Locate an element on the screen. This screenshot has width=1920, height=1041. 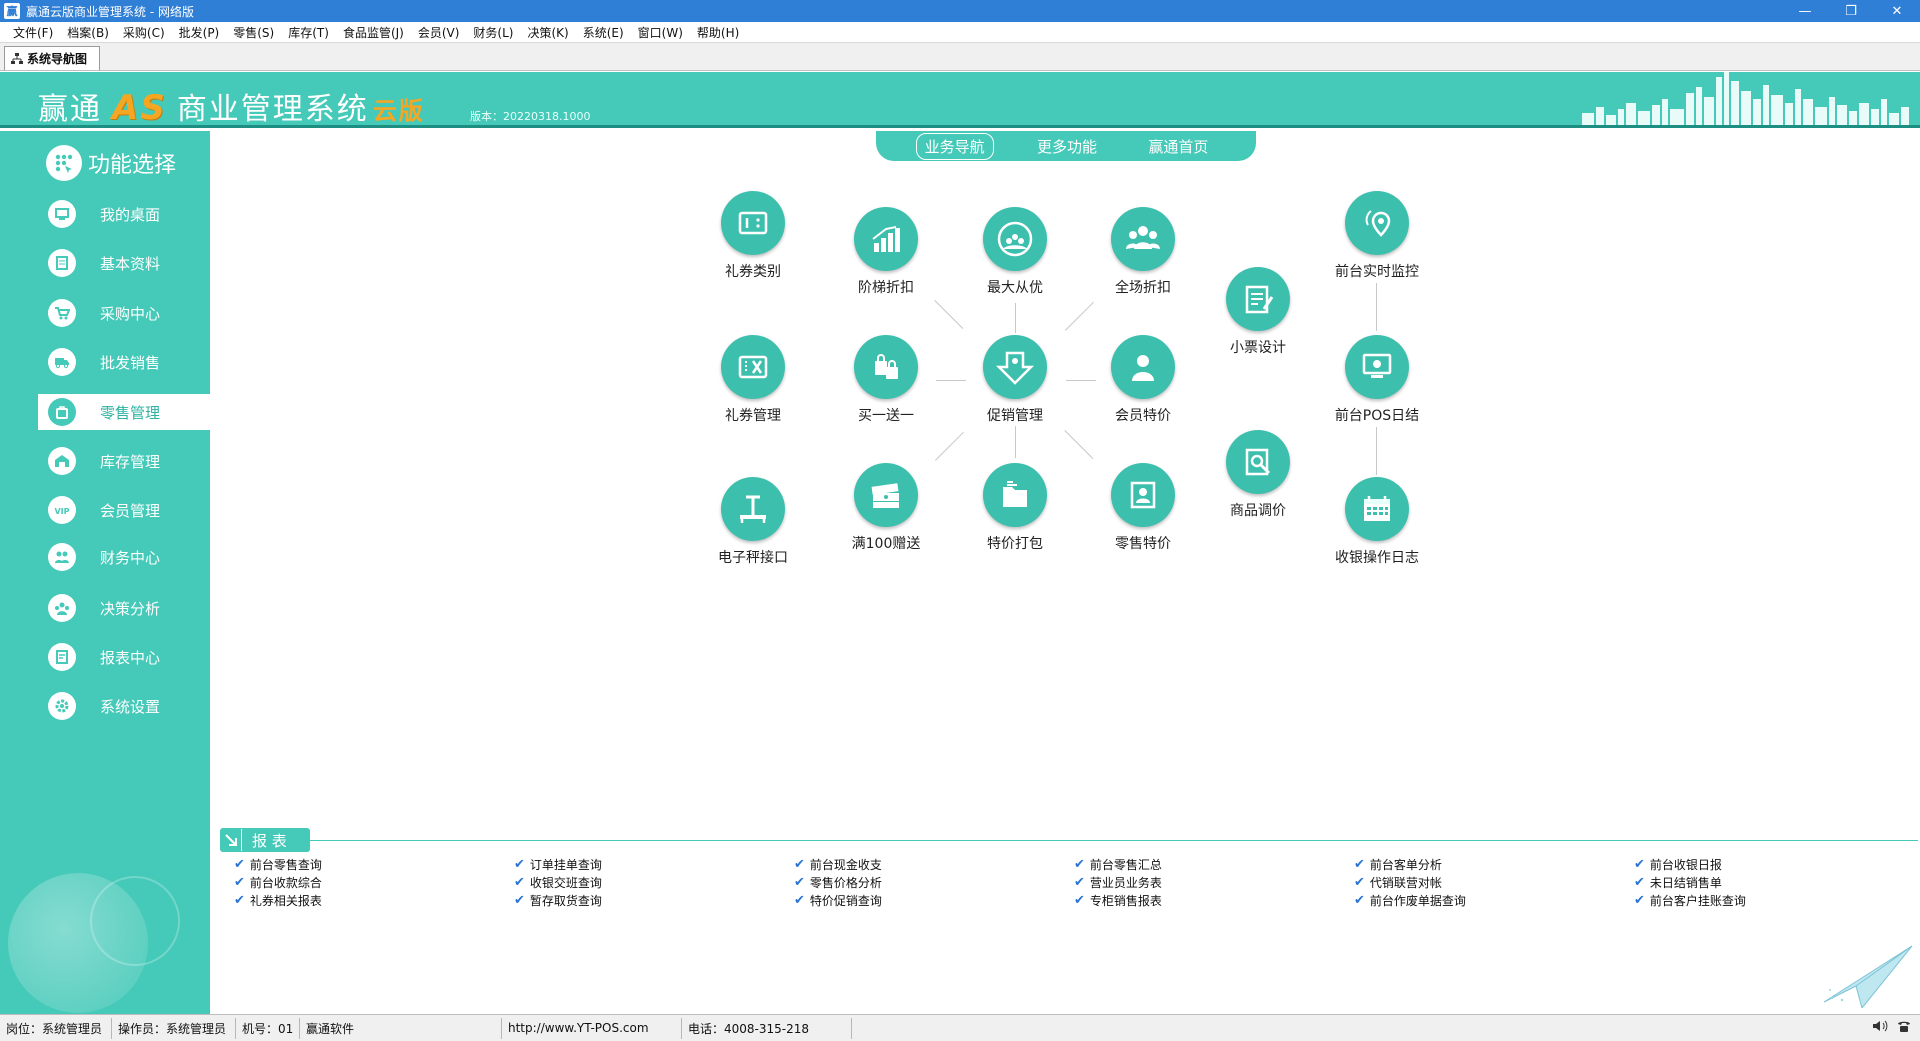
menu-archive: 档案(B) is located at coordinates (88, 32).